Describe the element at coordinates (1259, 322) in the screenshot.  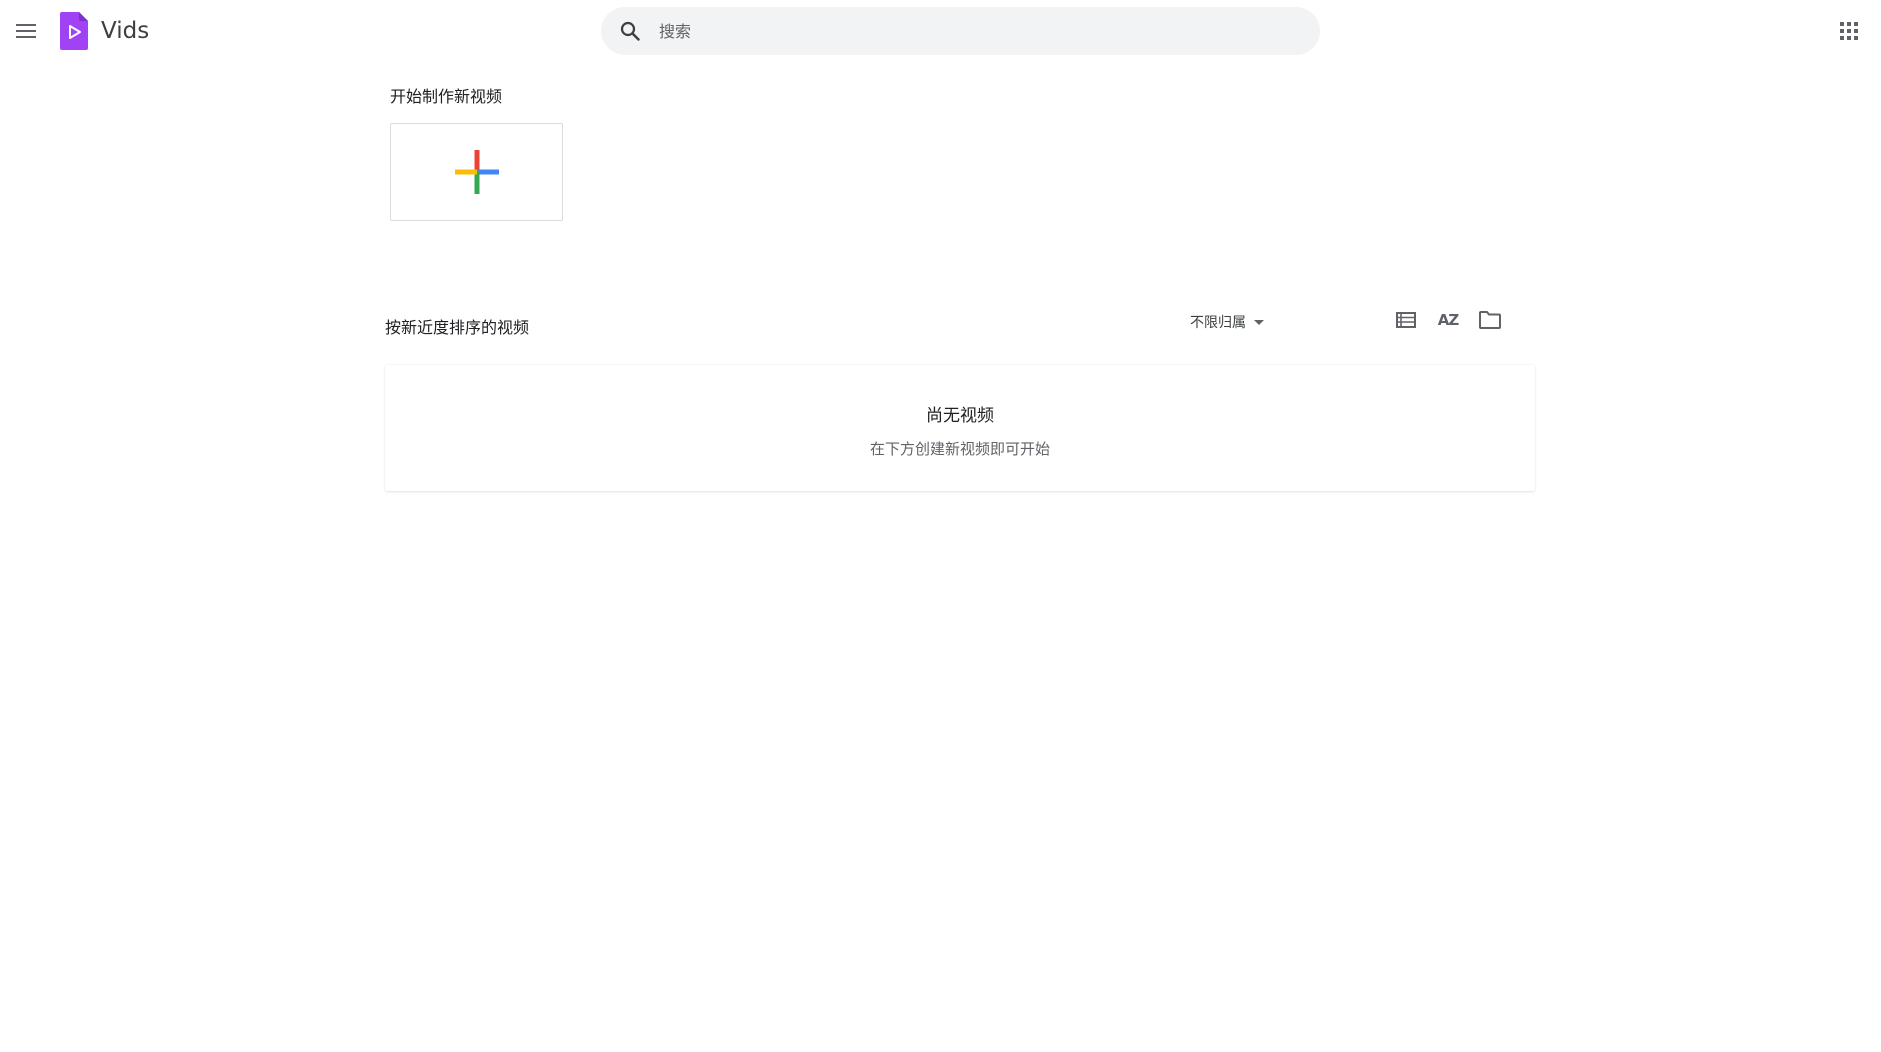
I see `caret-down-icon` at that location.